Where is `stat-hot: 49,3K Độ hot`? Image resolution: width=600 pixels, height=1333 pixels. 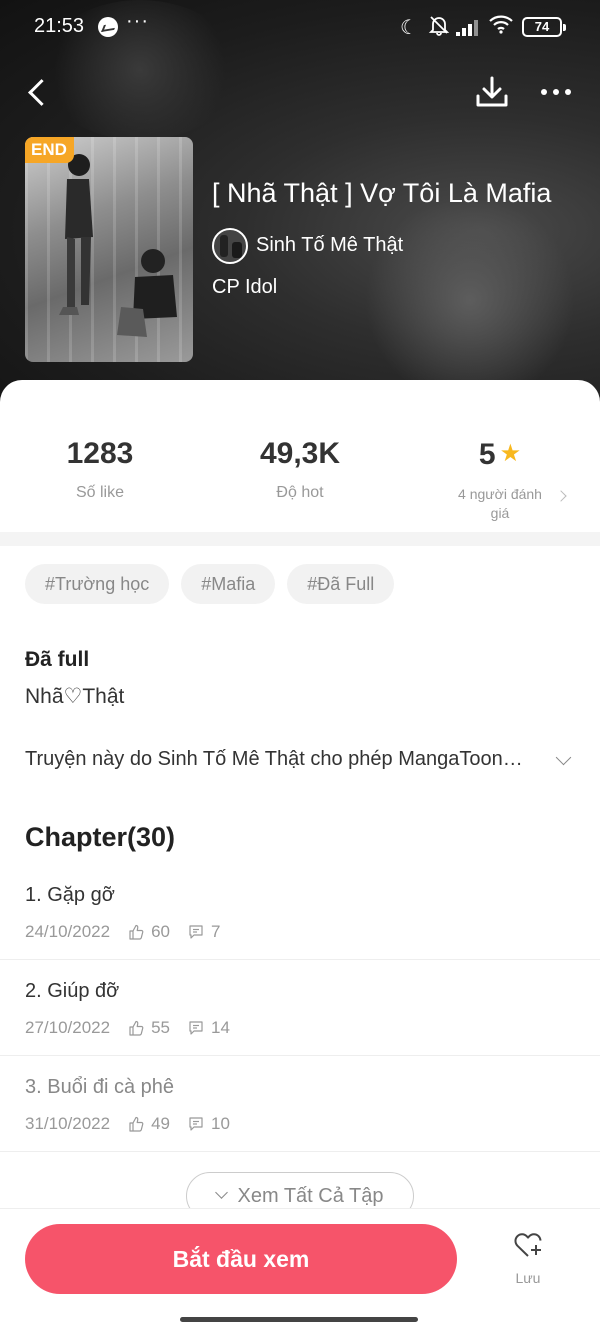
stat-hot: 49,3K Độ hot is located at coordinates (300, 469).